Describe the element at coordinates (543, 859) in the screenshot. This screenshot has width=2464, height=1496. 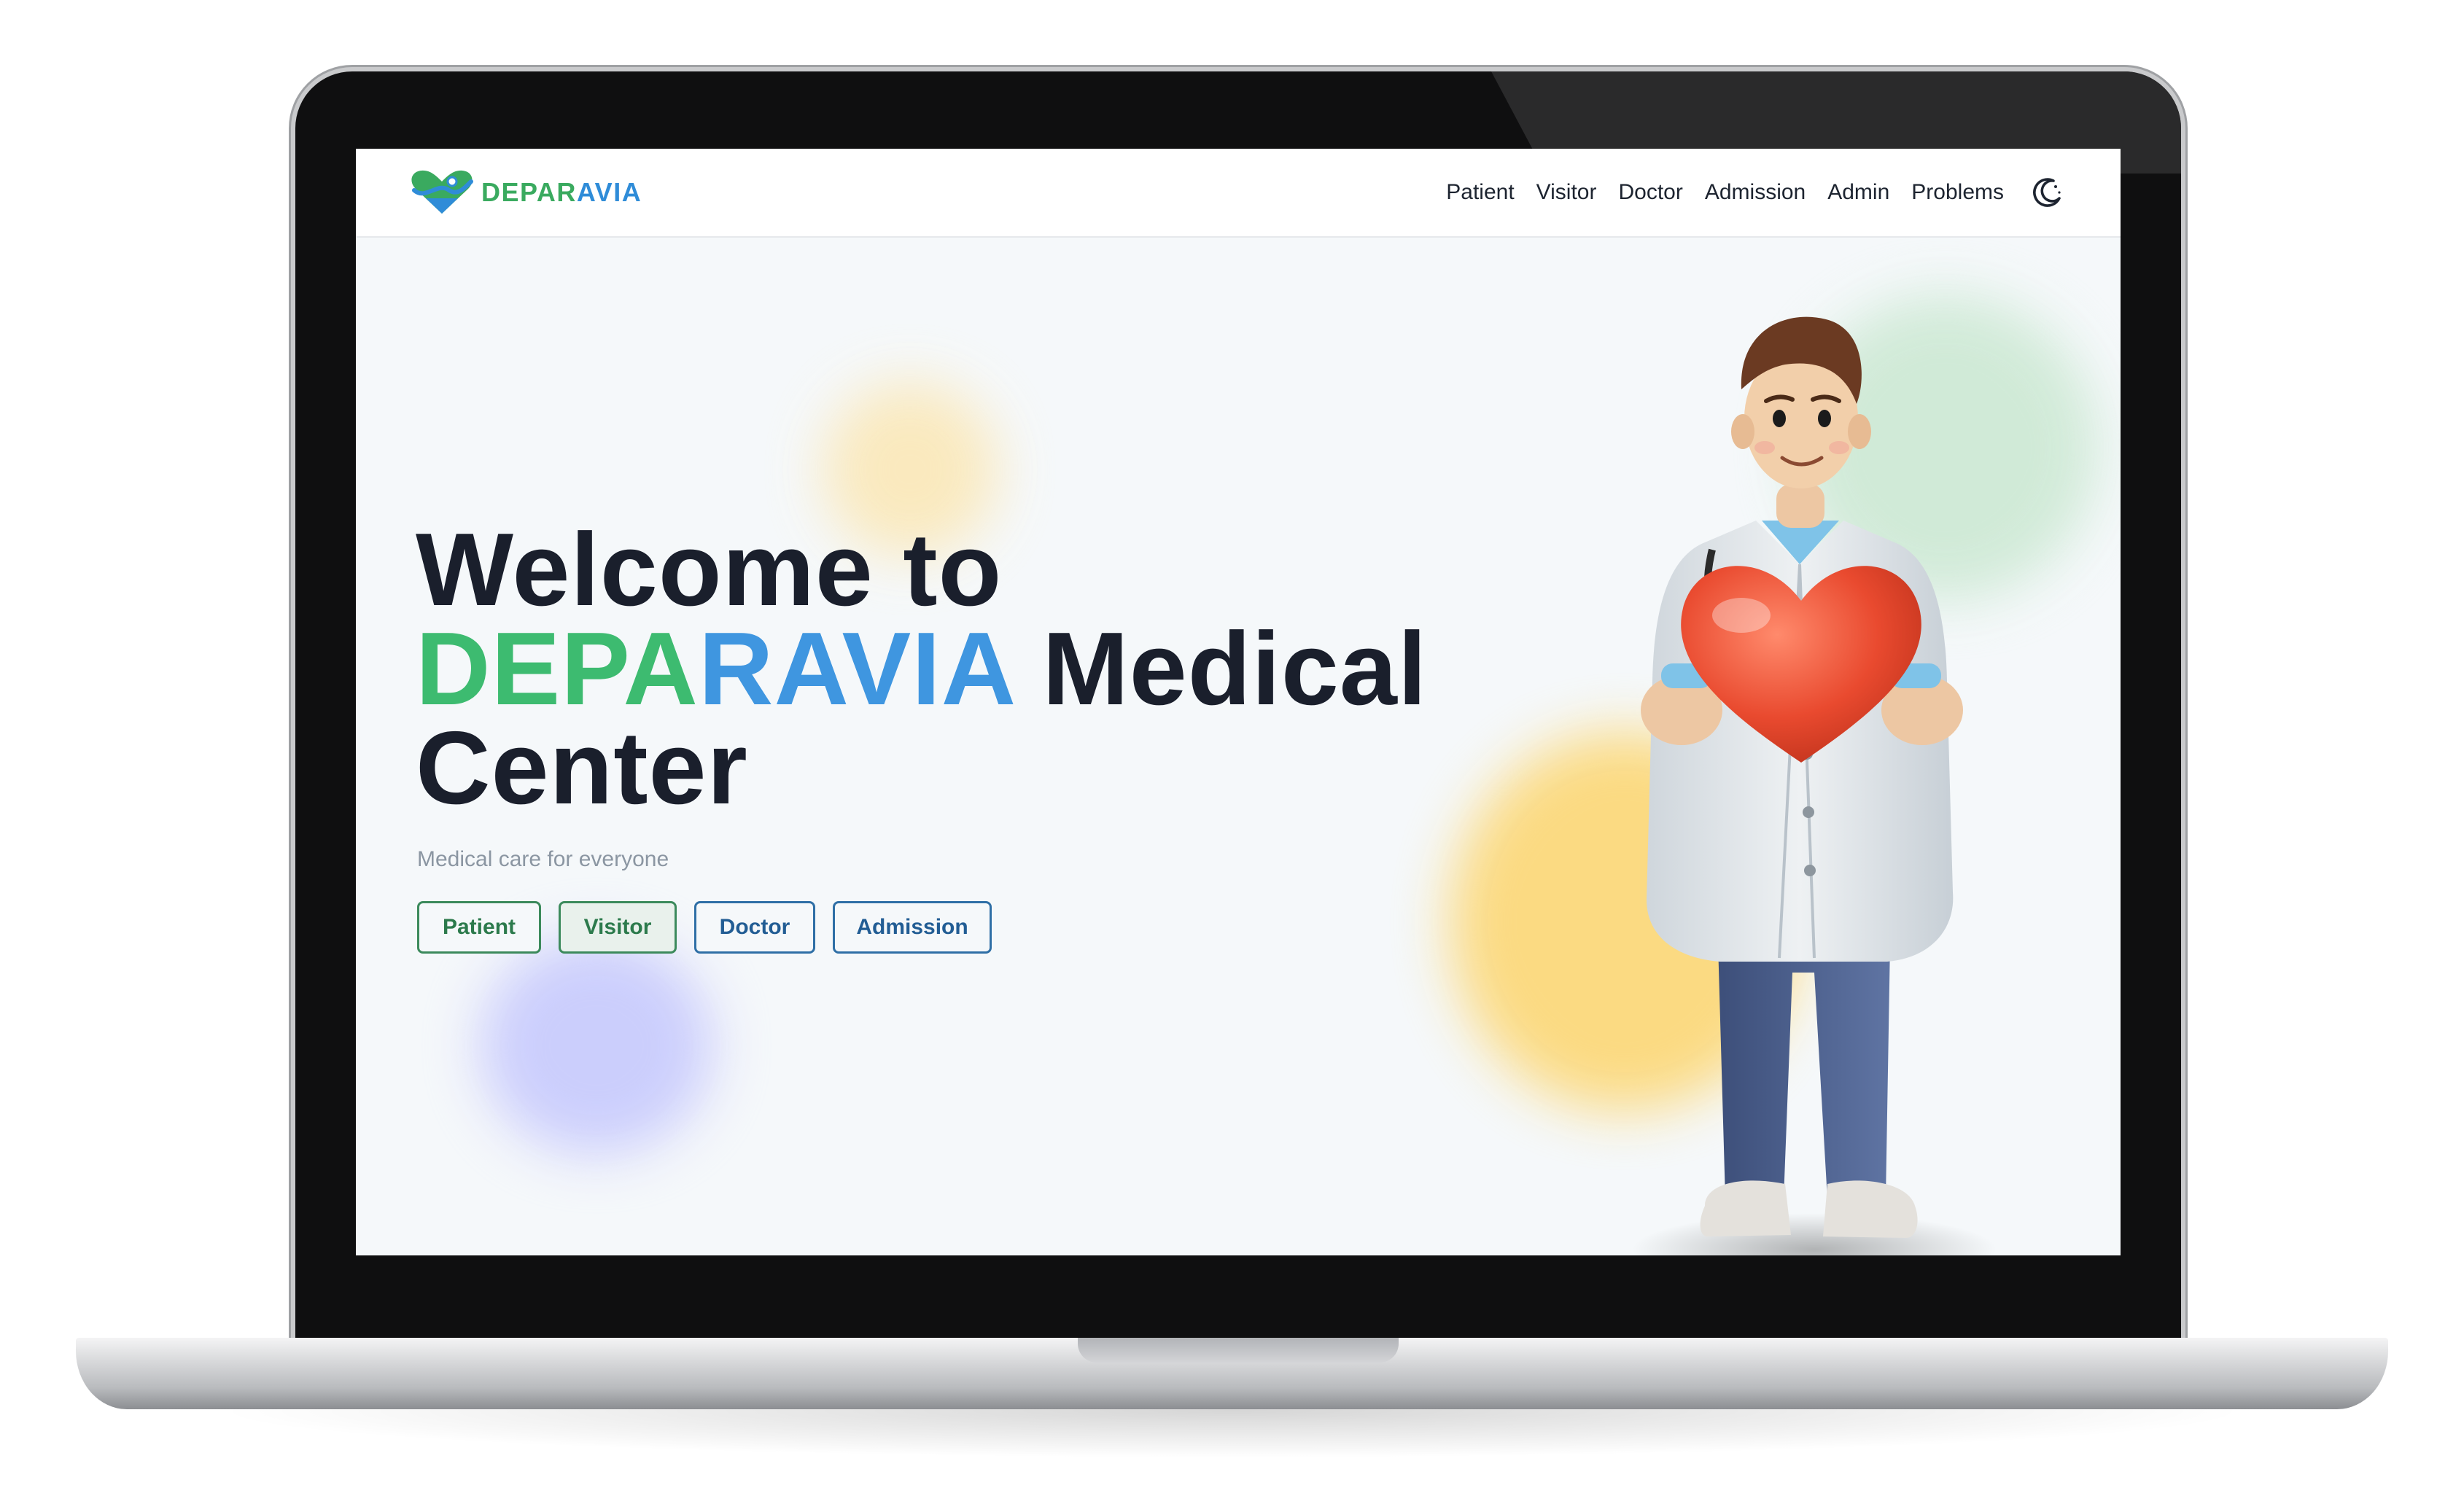
I see `hero-subtitle: Medical care for everyone` at that location.